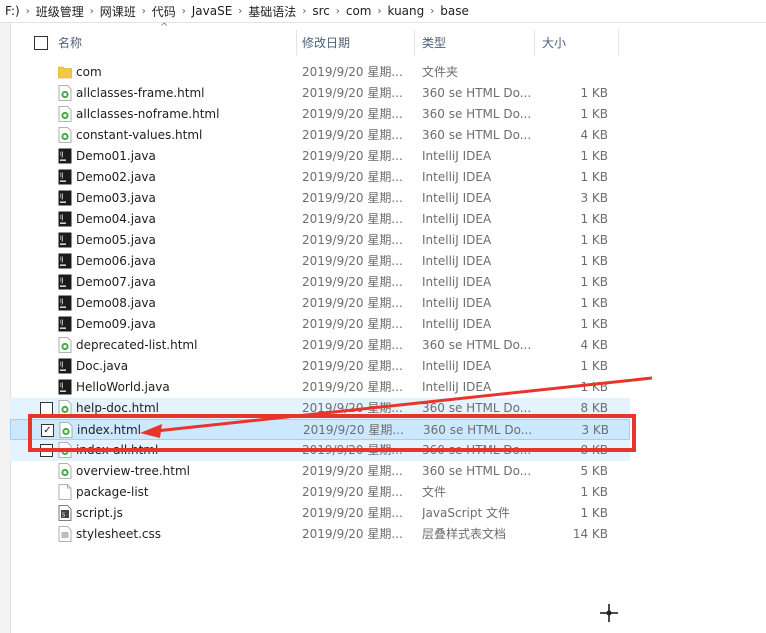 Image resolution: width=766 pixels, height=633 pixels. What do you see at coordinates (609, 613) in the screenshot?
I see `crosshair-cursor-icon` at bounding box center [609, 613].